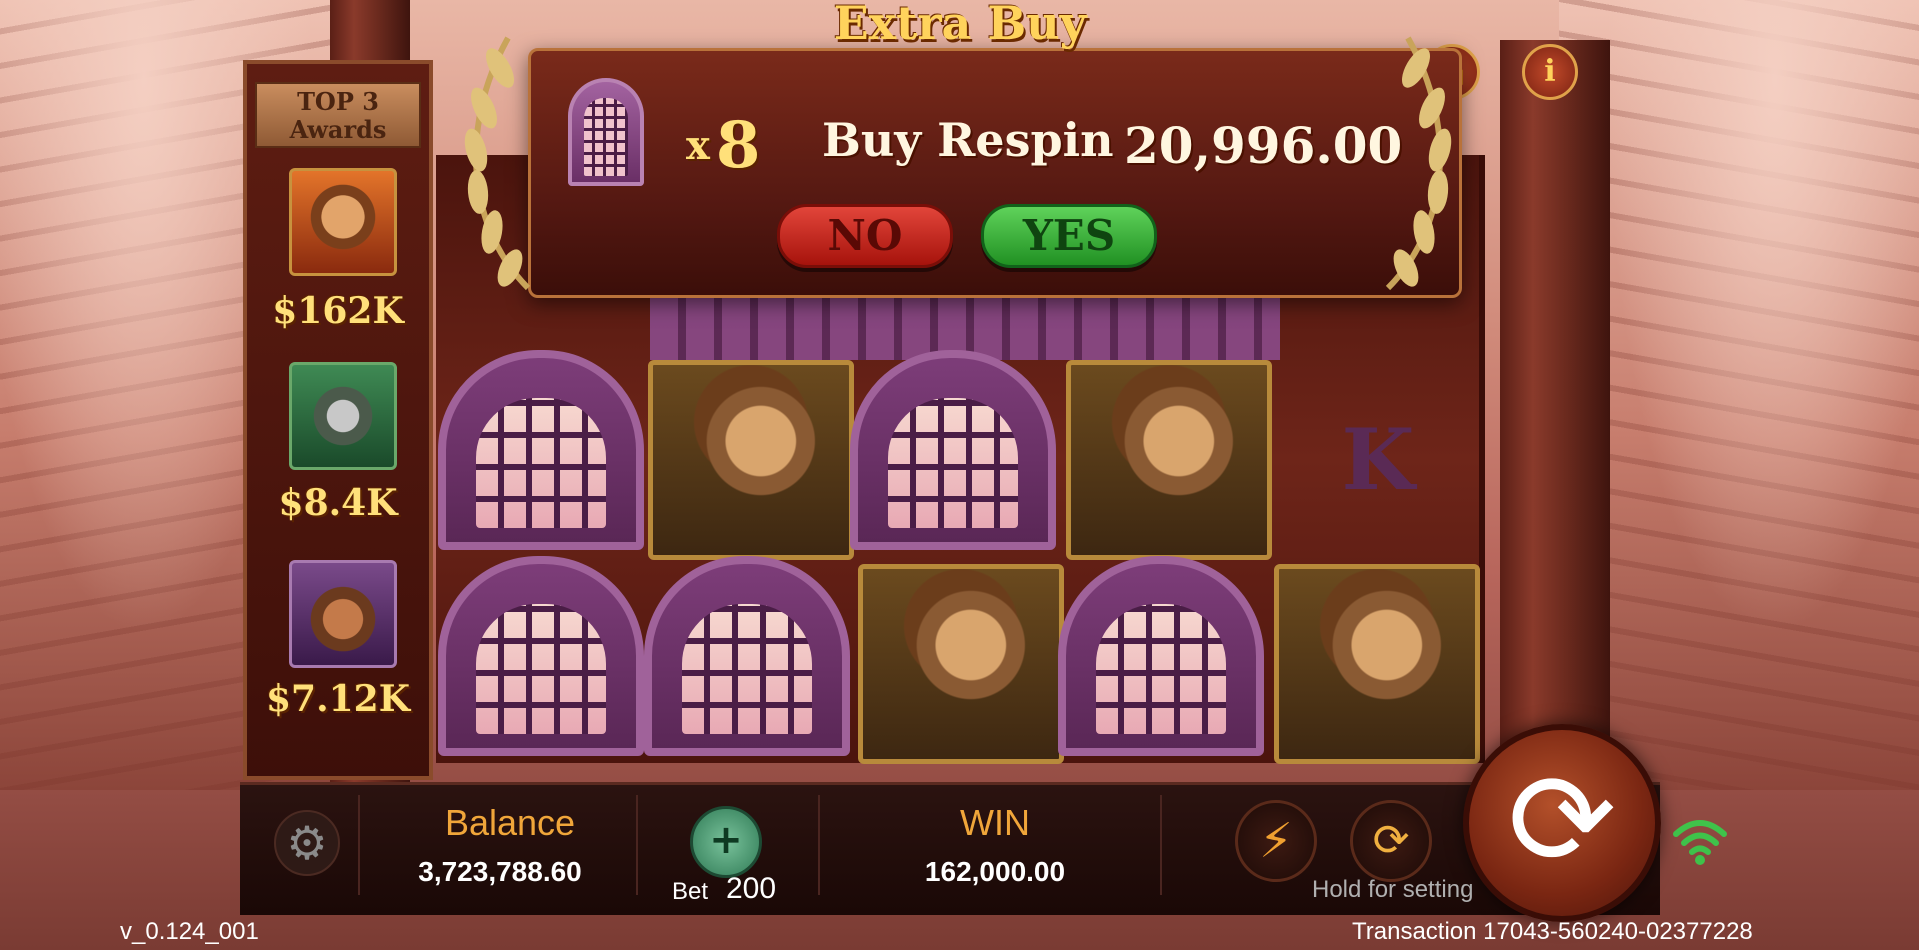  Describe the element at coordinates (1552, 931) in the screenshot. I see `transaction-label: Transaction 17043-560240-02377228` at that location.